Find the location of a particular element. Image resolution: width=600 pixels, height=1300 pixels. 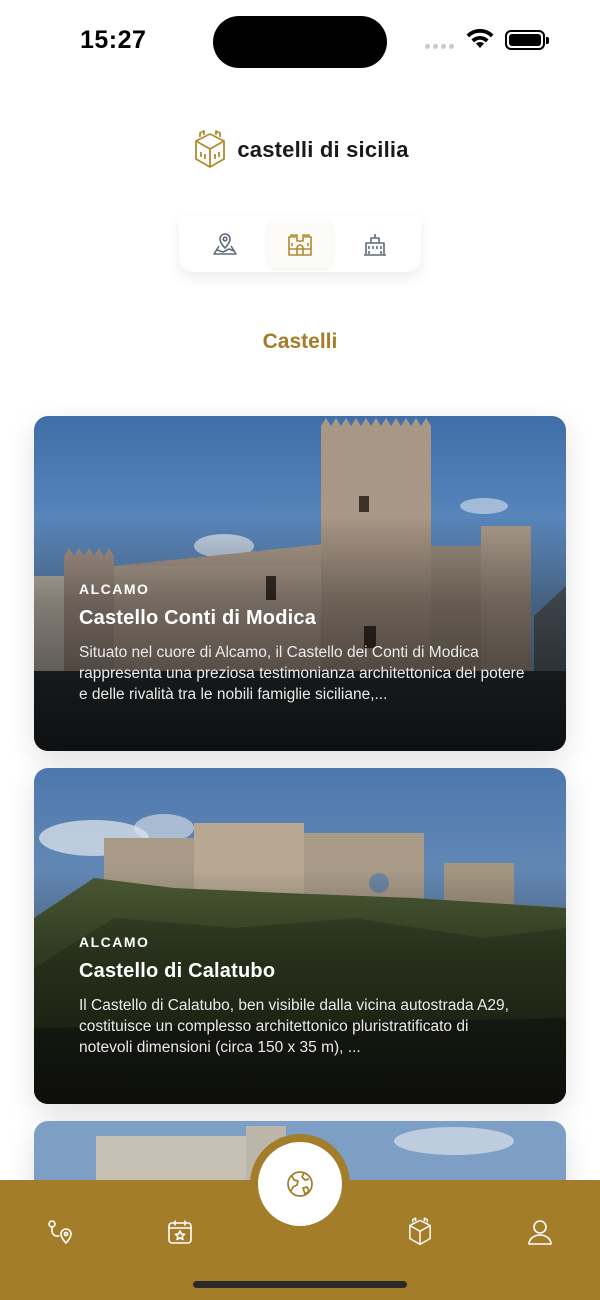

nav-explore-button is located at coordinates (300, 1184).